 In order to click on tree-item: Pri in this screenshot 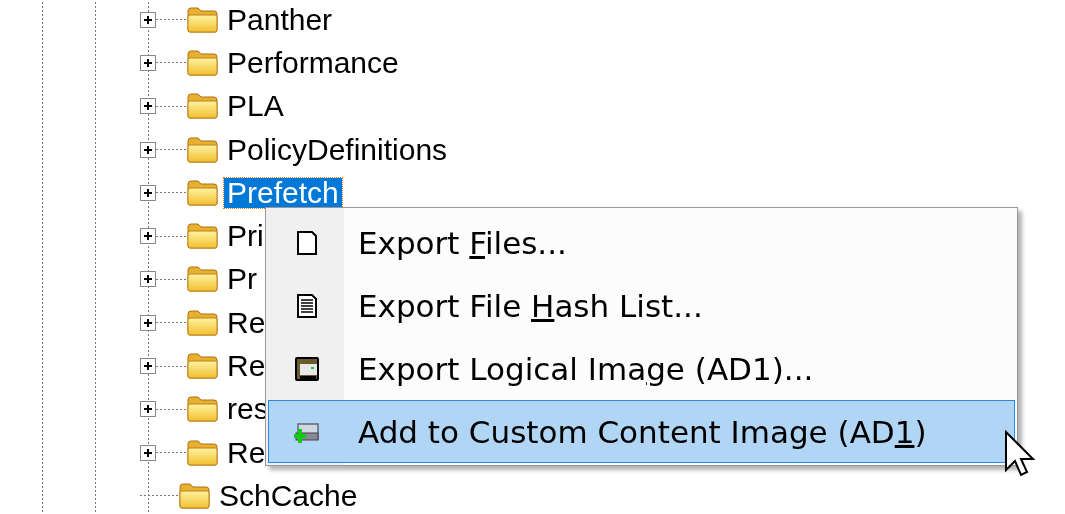, I will do `click(245, 236)`.